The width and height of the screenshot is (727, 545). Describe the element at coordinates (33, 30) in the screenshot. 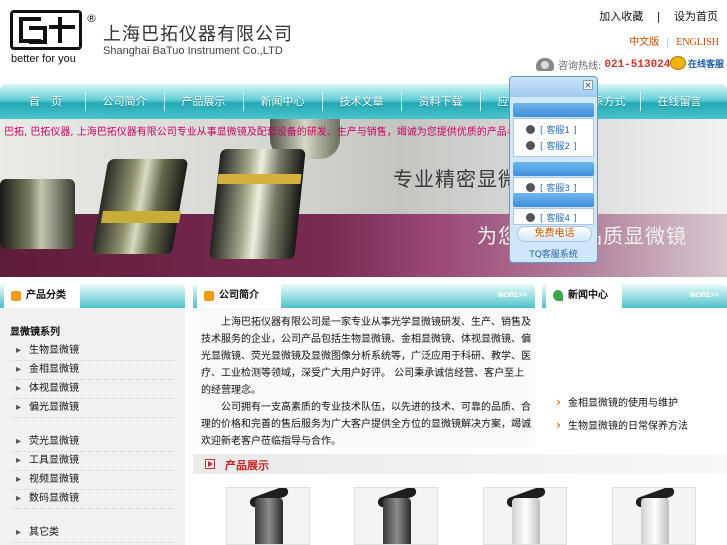

I see `logo-glyph-ba` at that location.